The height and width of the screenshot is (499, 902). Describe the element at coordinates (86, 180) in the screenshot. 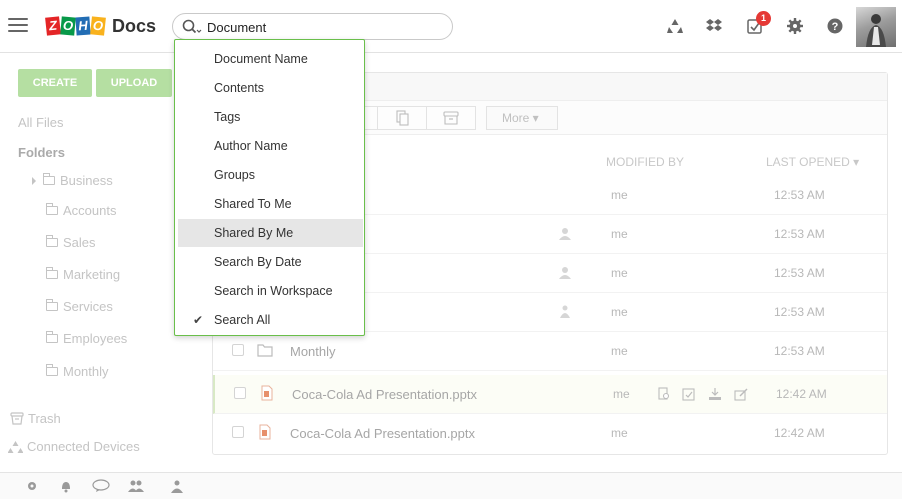

I see `folder-label: Business` at that location.